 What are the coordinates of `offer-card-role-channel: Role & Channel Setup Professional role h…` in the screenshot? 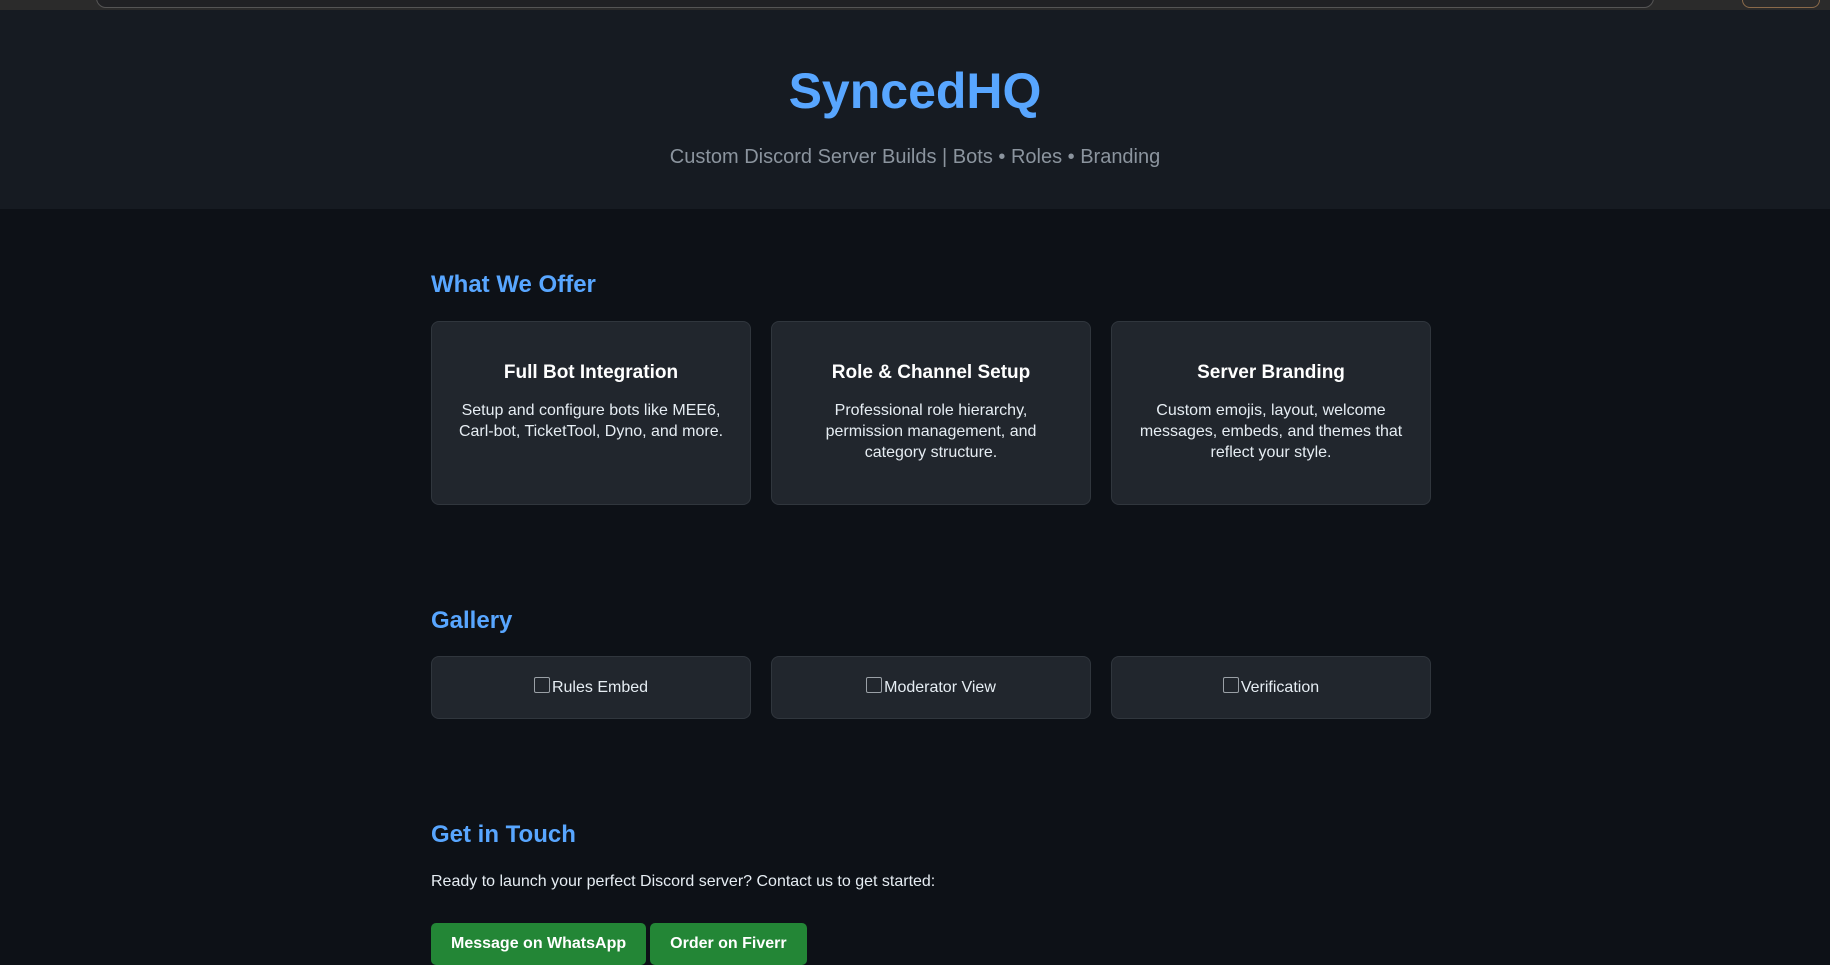 It's located at (931, 413).